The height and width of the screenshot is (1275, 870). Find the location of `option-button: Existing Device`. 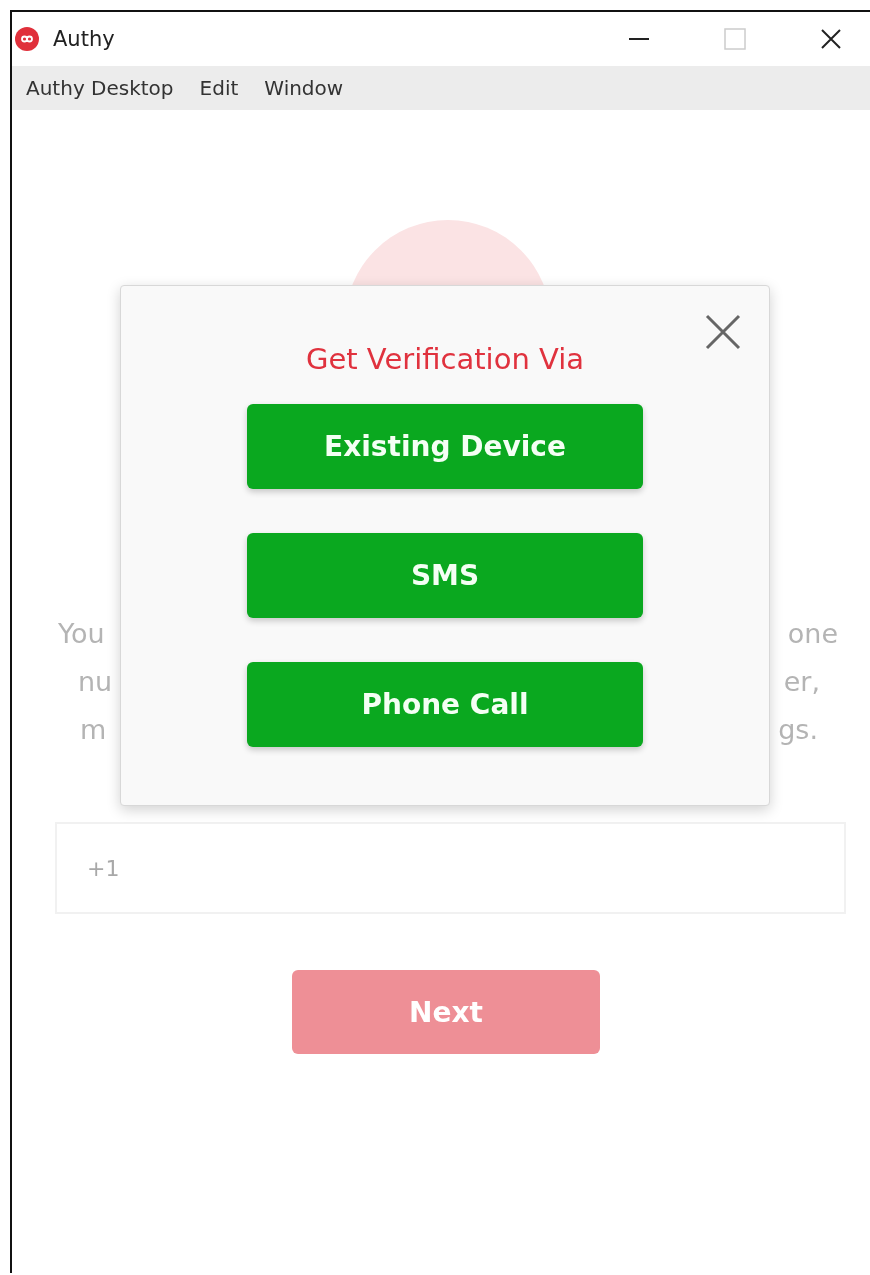

option-button: Existing Device is located at coordinates (445, 446).